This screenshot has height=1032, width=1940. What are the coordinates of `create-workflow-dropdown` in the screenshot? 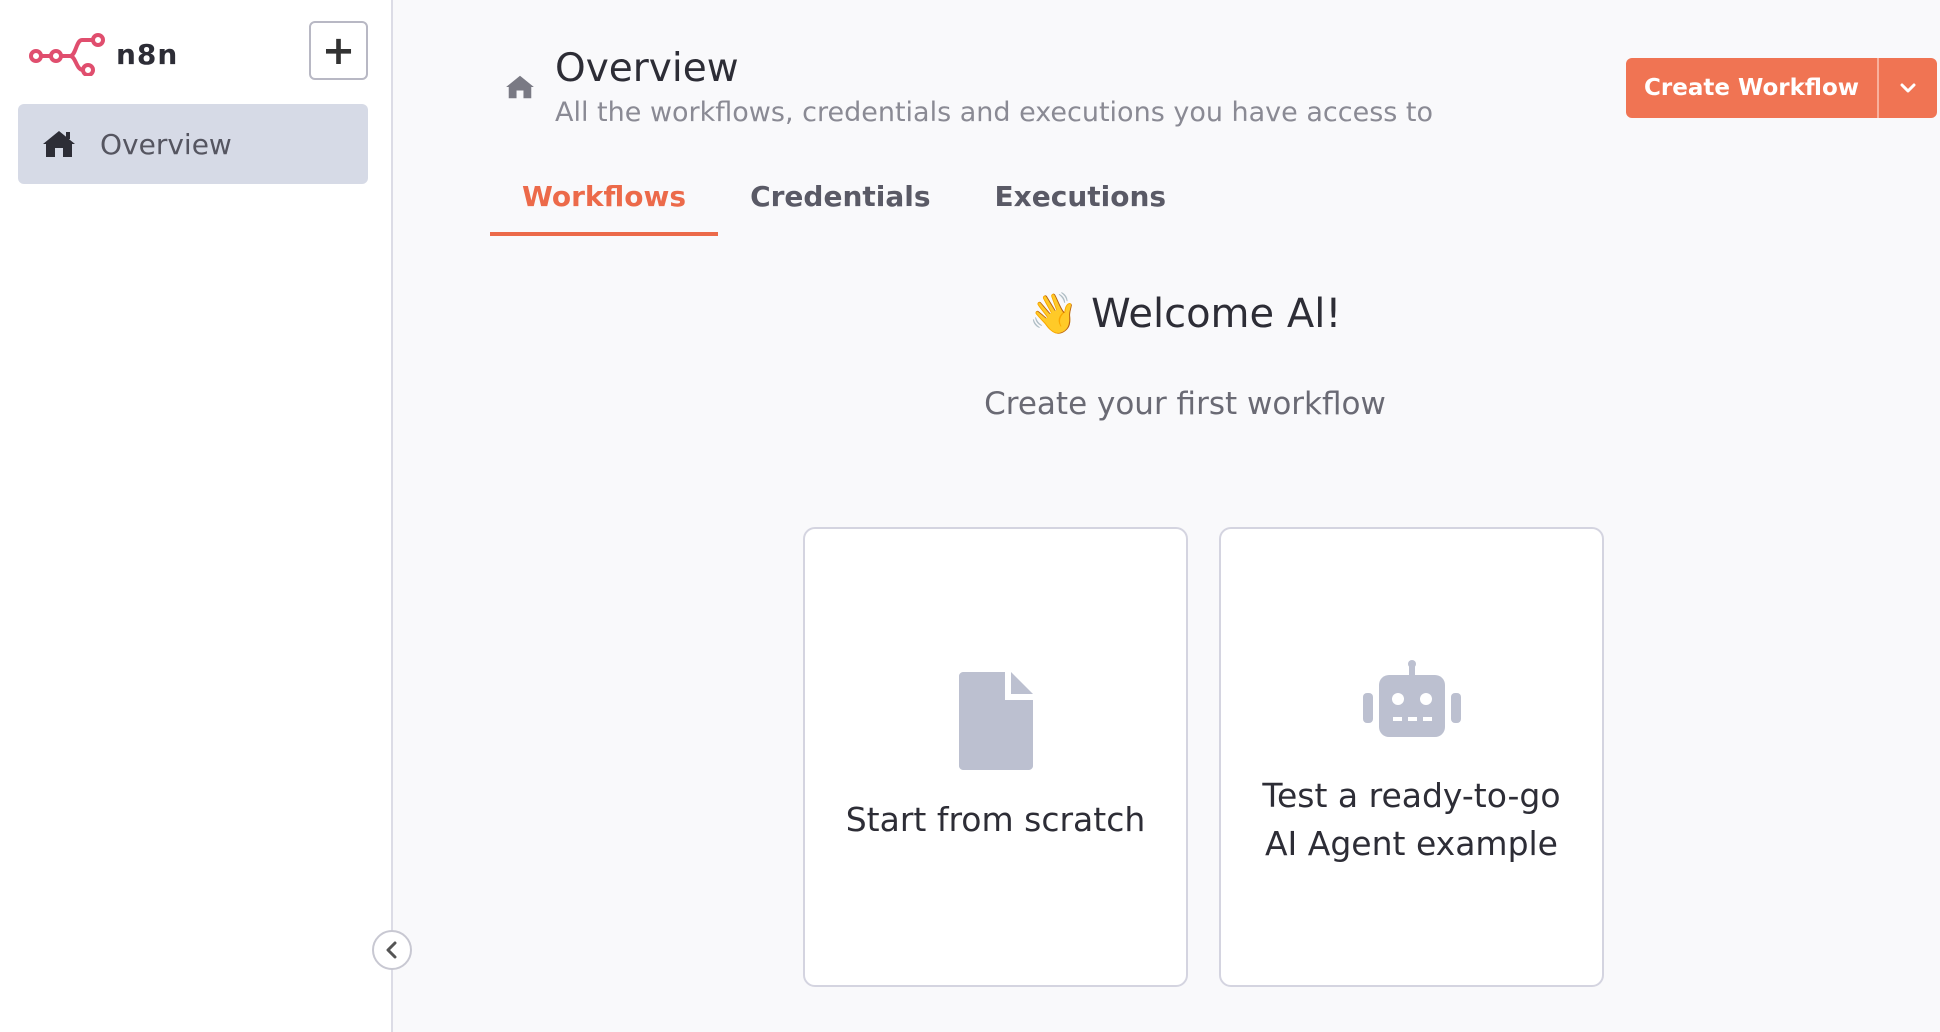 It's located at (1907, 88).